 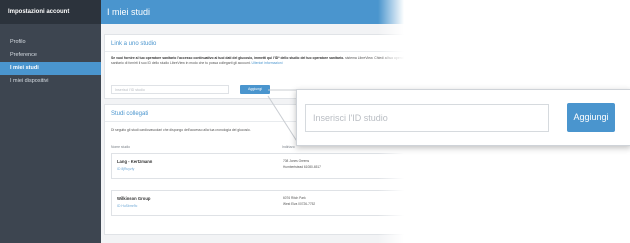 I want to click on column-header-address: Indirizzo, so click(x=288, y=147).